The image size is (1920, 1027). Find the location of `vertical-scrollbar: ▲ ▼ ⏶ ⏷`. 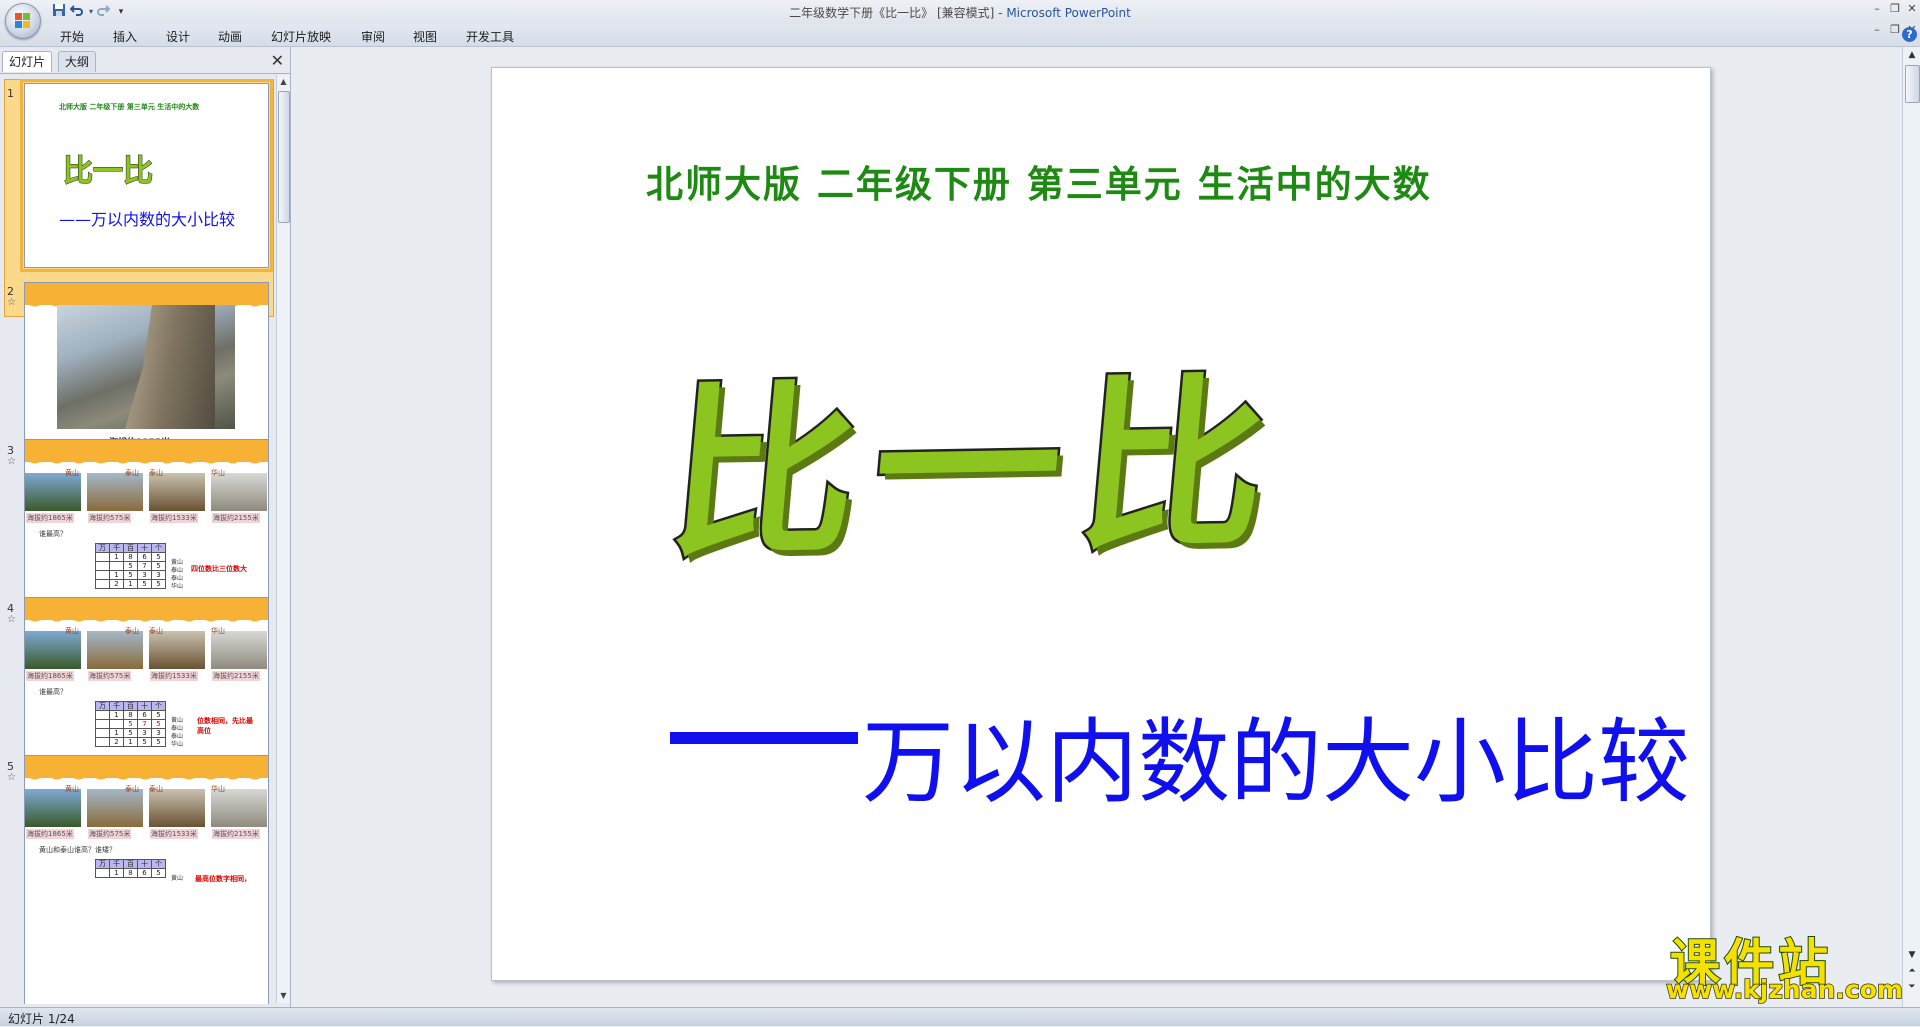

vertical-scrollbar: ▲ ▼ ⏶ ⏷ is located at coordinates (1911, 527).